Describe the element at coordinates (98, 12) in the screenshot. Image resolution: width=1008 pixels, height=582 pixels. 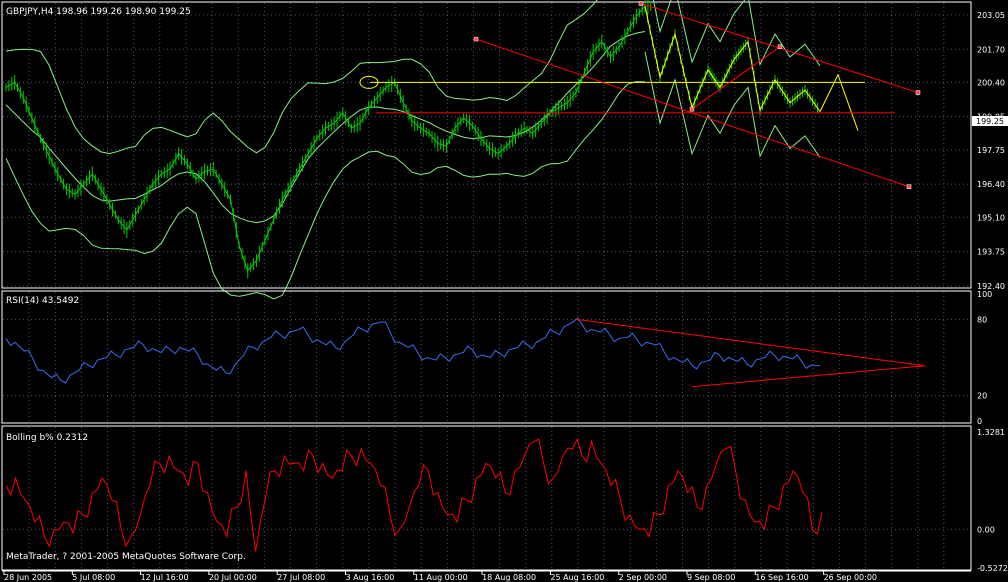
I see `chart-title: GBPJPY,H4 198.96 199.26 198.90 199.25` at that location.